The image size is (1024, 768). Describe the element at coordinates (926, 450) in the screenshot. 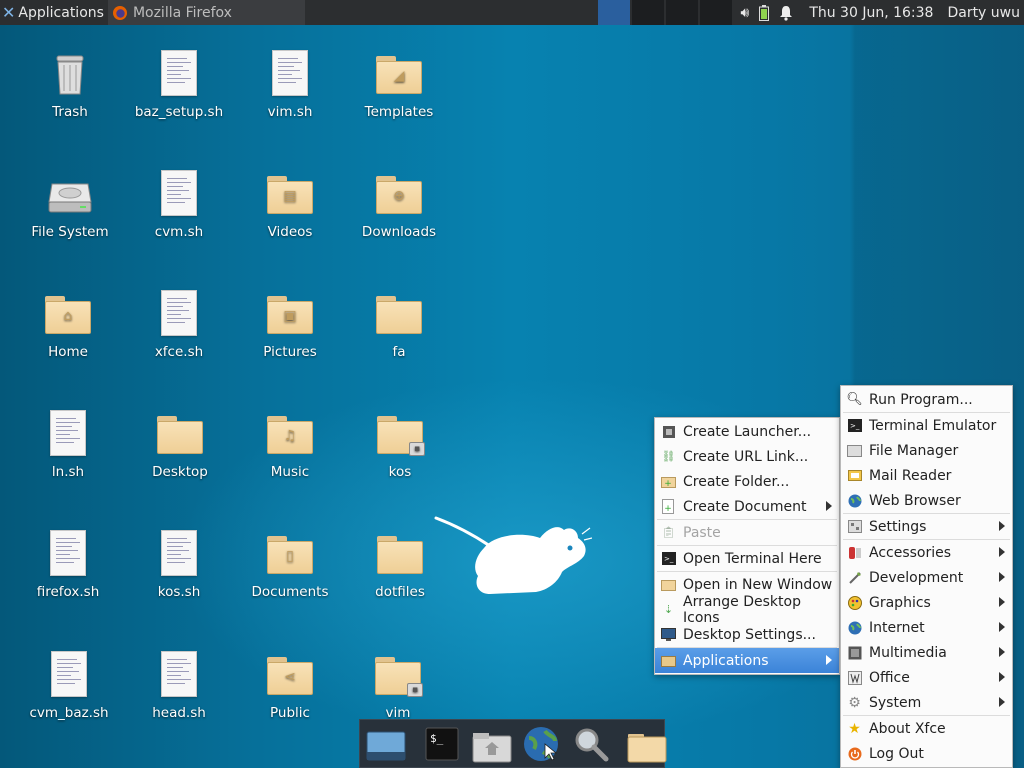

I see `menu-item-file-manager: File Manager` at that location.